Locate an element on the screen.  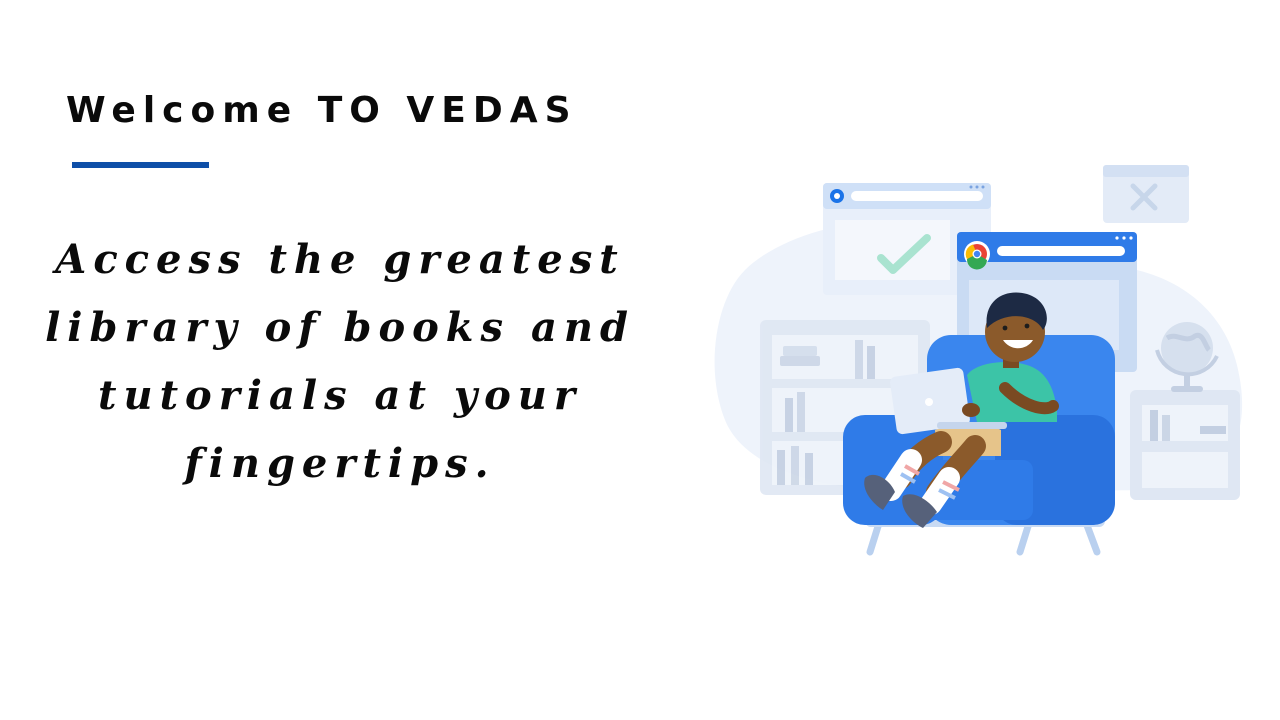
side-shelf is located at coordinates (1185, 445).